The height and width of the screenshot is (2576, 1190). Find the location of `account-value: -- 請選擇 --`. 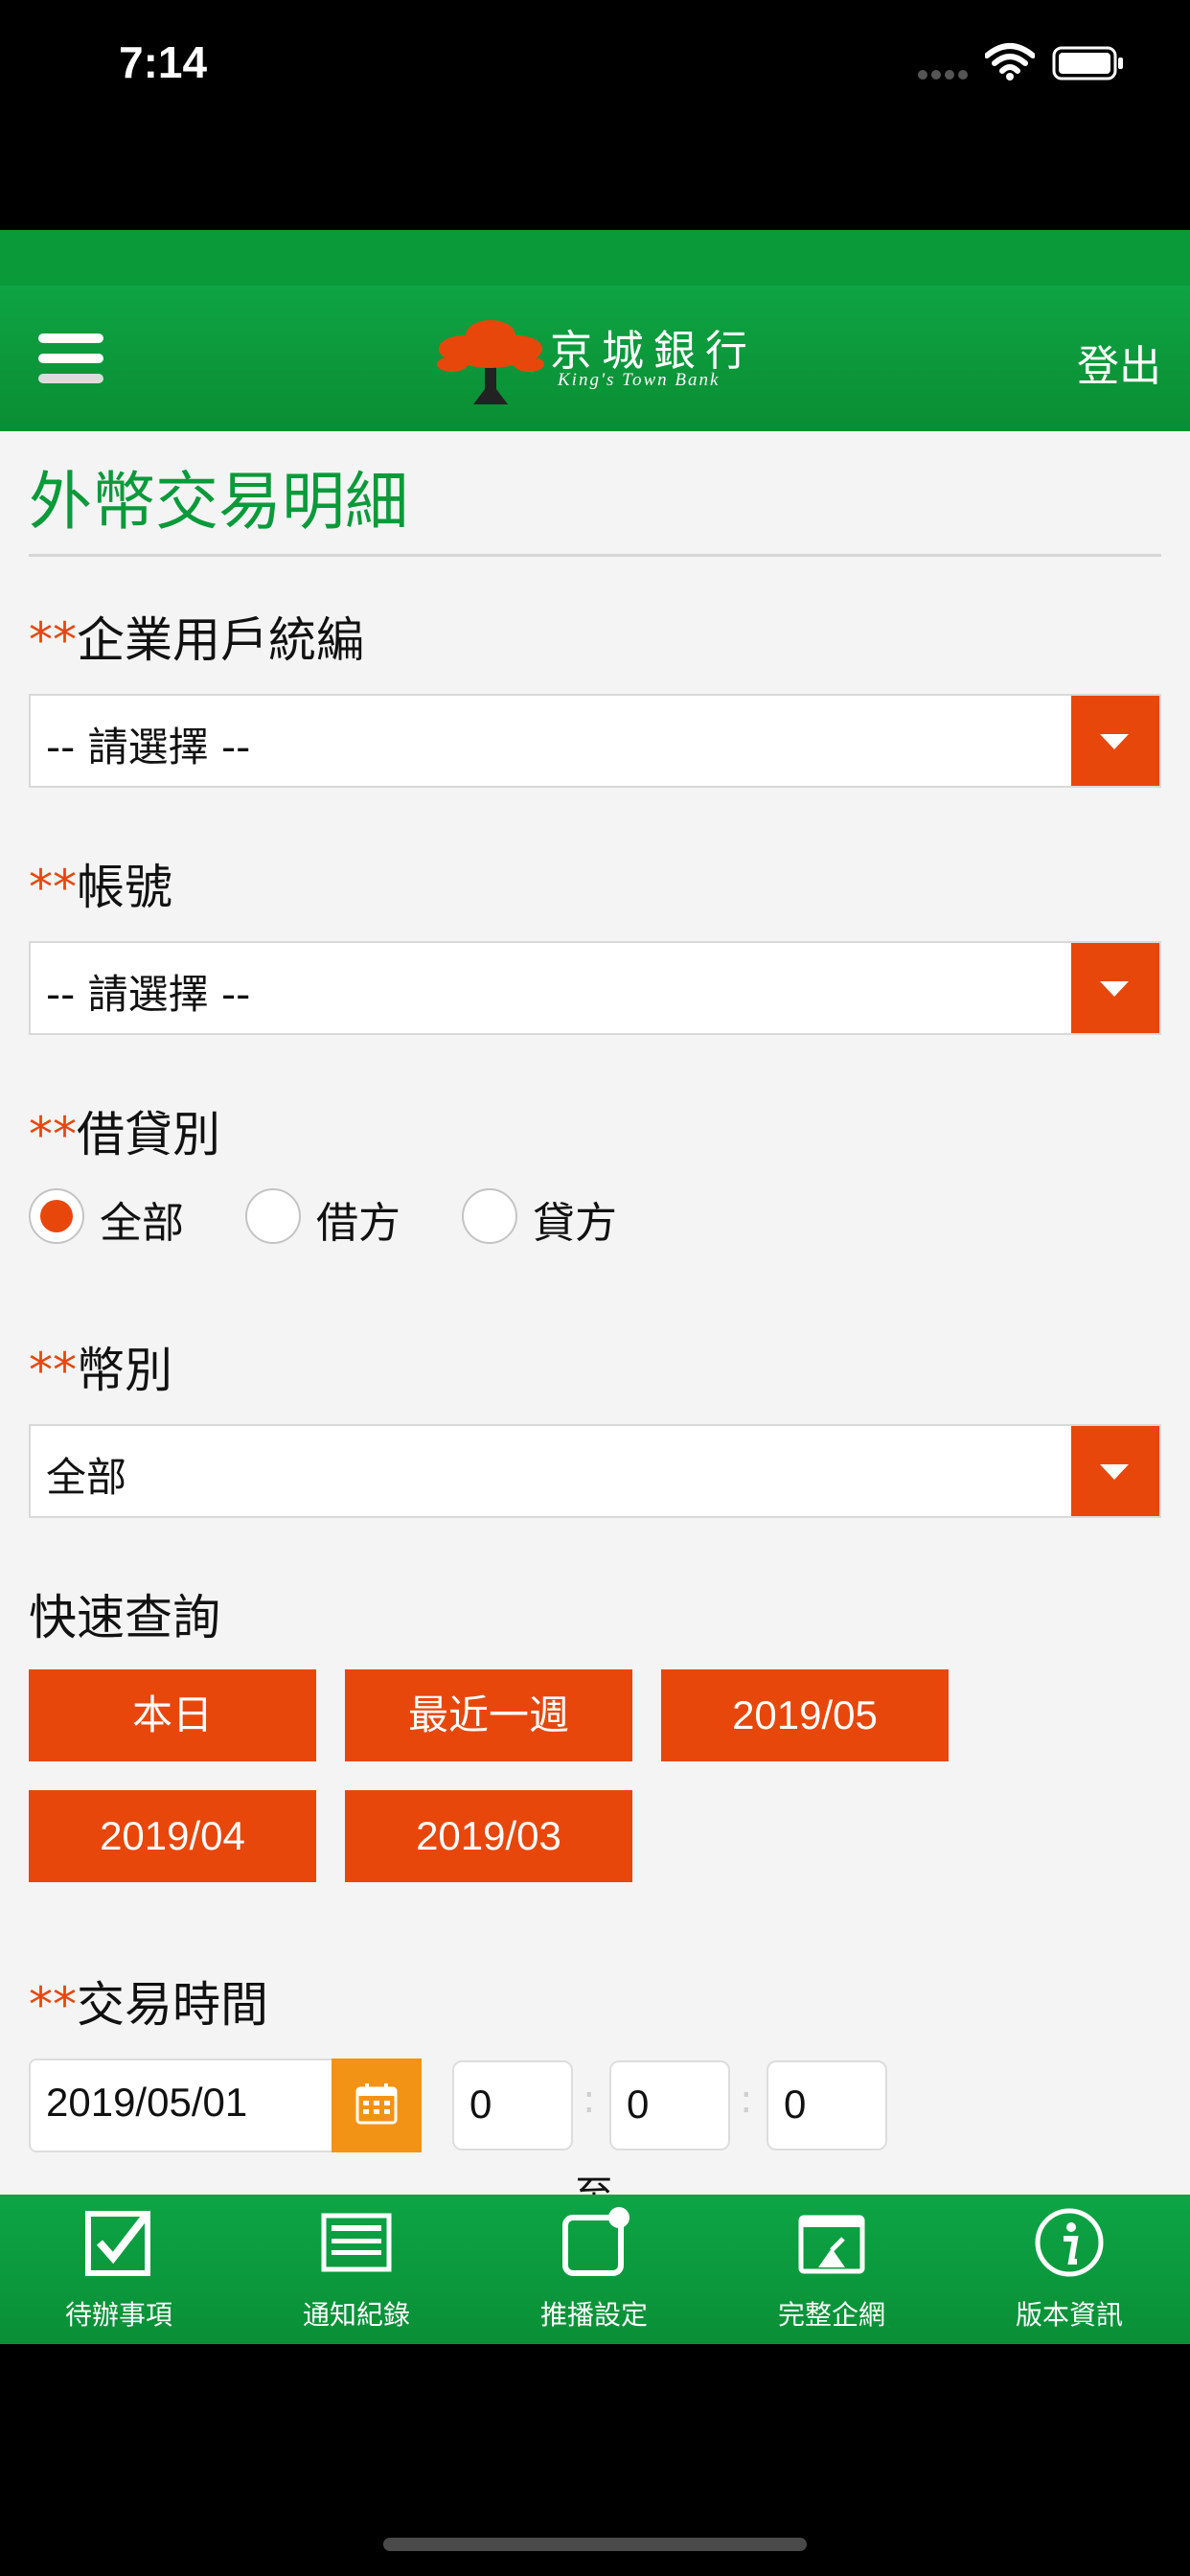

account-value: -- 請選擇 -- is located at coordinates (148, 994).